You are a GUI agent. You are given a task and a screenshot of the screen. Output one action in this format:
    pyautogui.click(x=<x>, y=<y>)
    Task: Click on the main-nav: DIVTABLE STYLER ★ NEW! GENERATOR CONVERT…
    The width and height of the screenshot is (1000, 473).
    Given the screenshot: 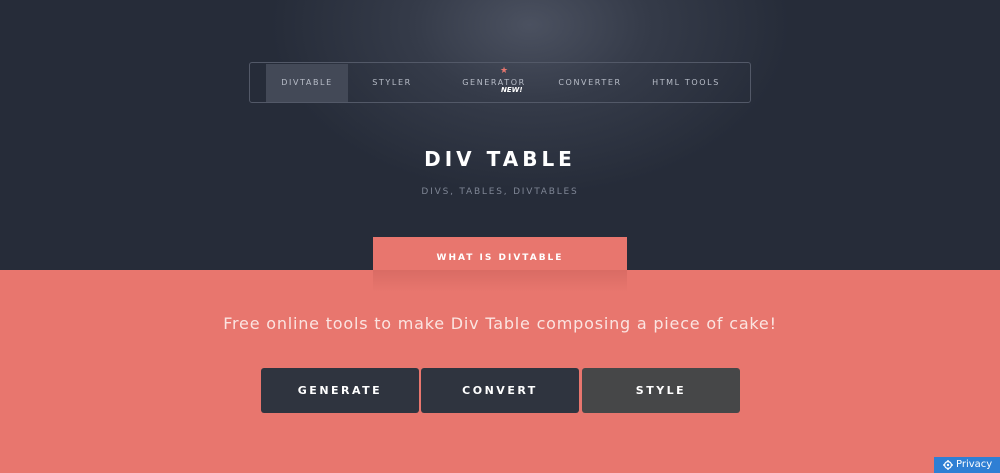 What is the action you would take?
    pyautogui.click(x=500, y=82)
    